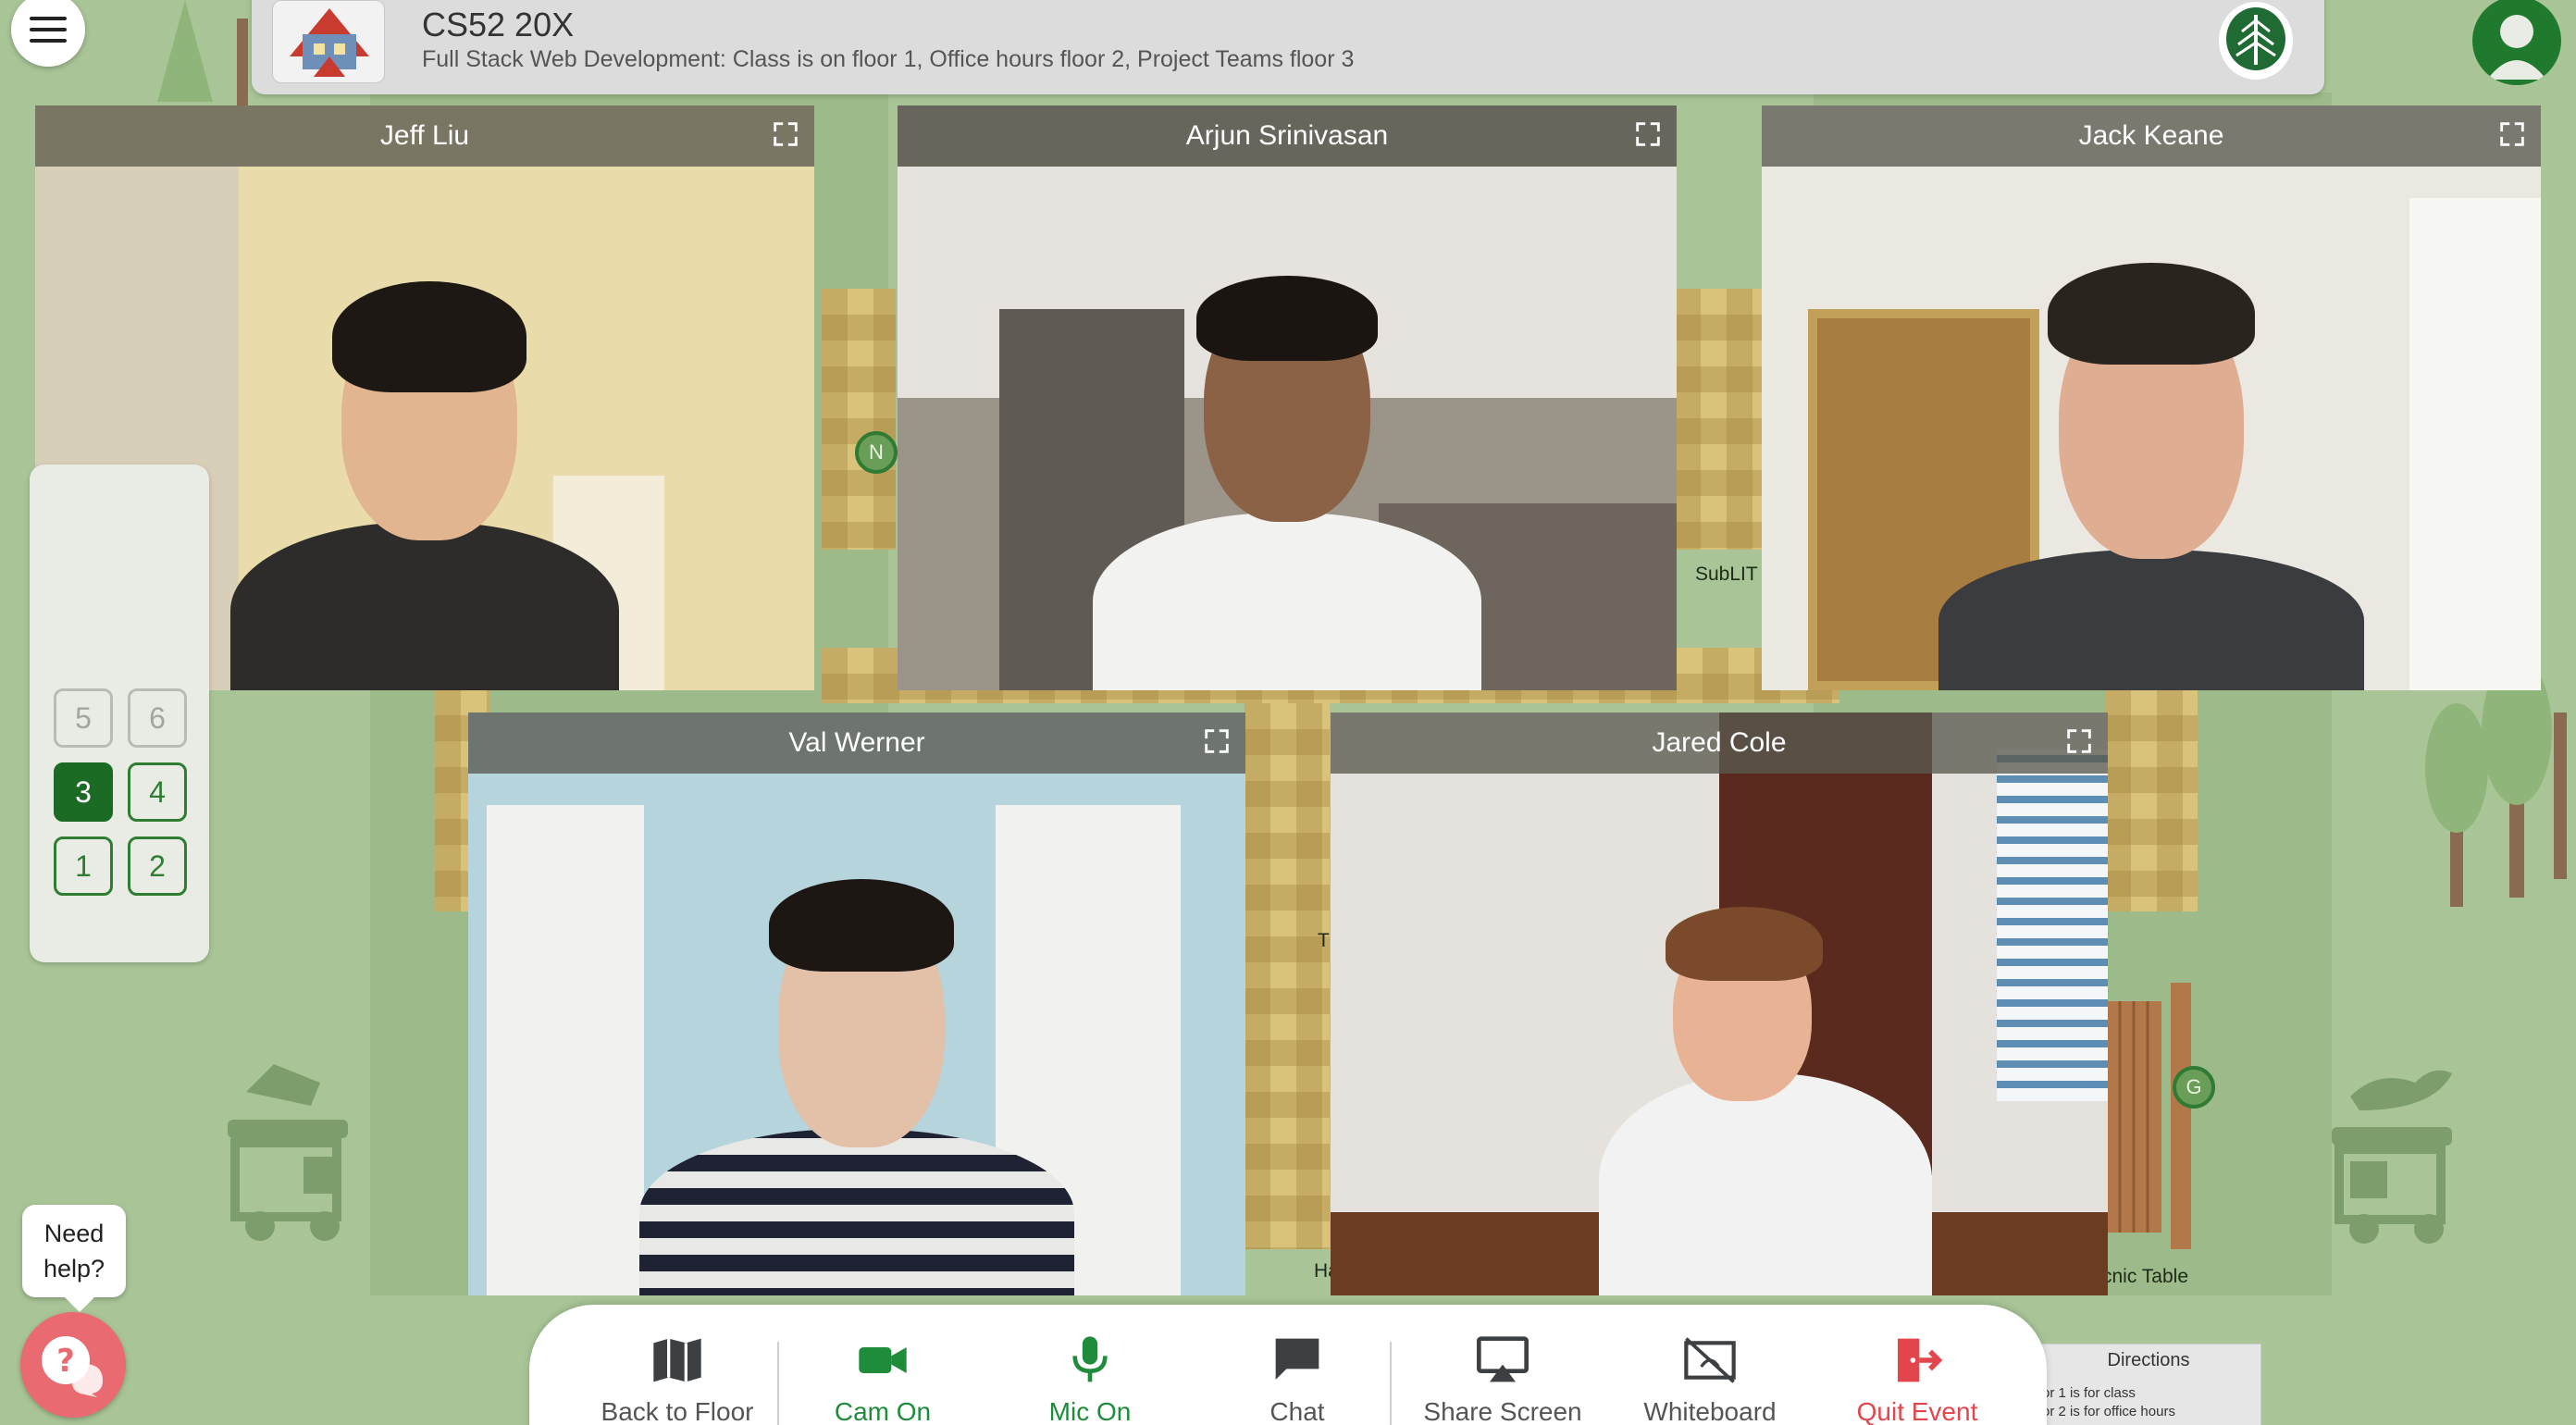  What do you see at coordinates (1297, 1359) in the screenshot?
I see `chat-icon` at bounding box center [1297, 1359].